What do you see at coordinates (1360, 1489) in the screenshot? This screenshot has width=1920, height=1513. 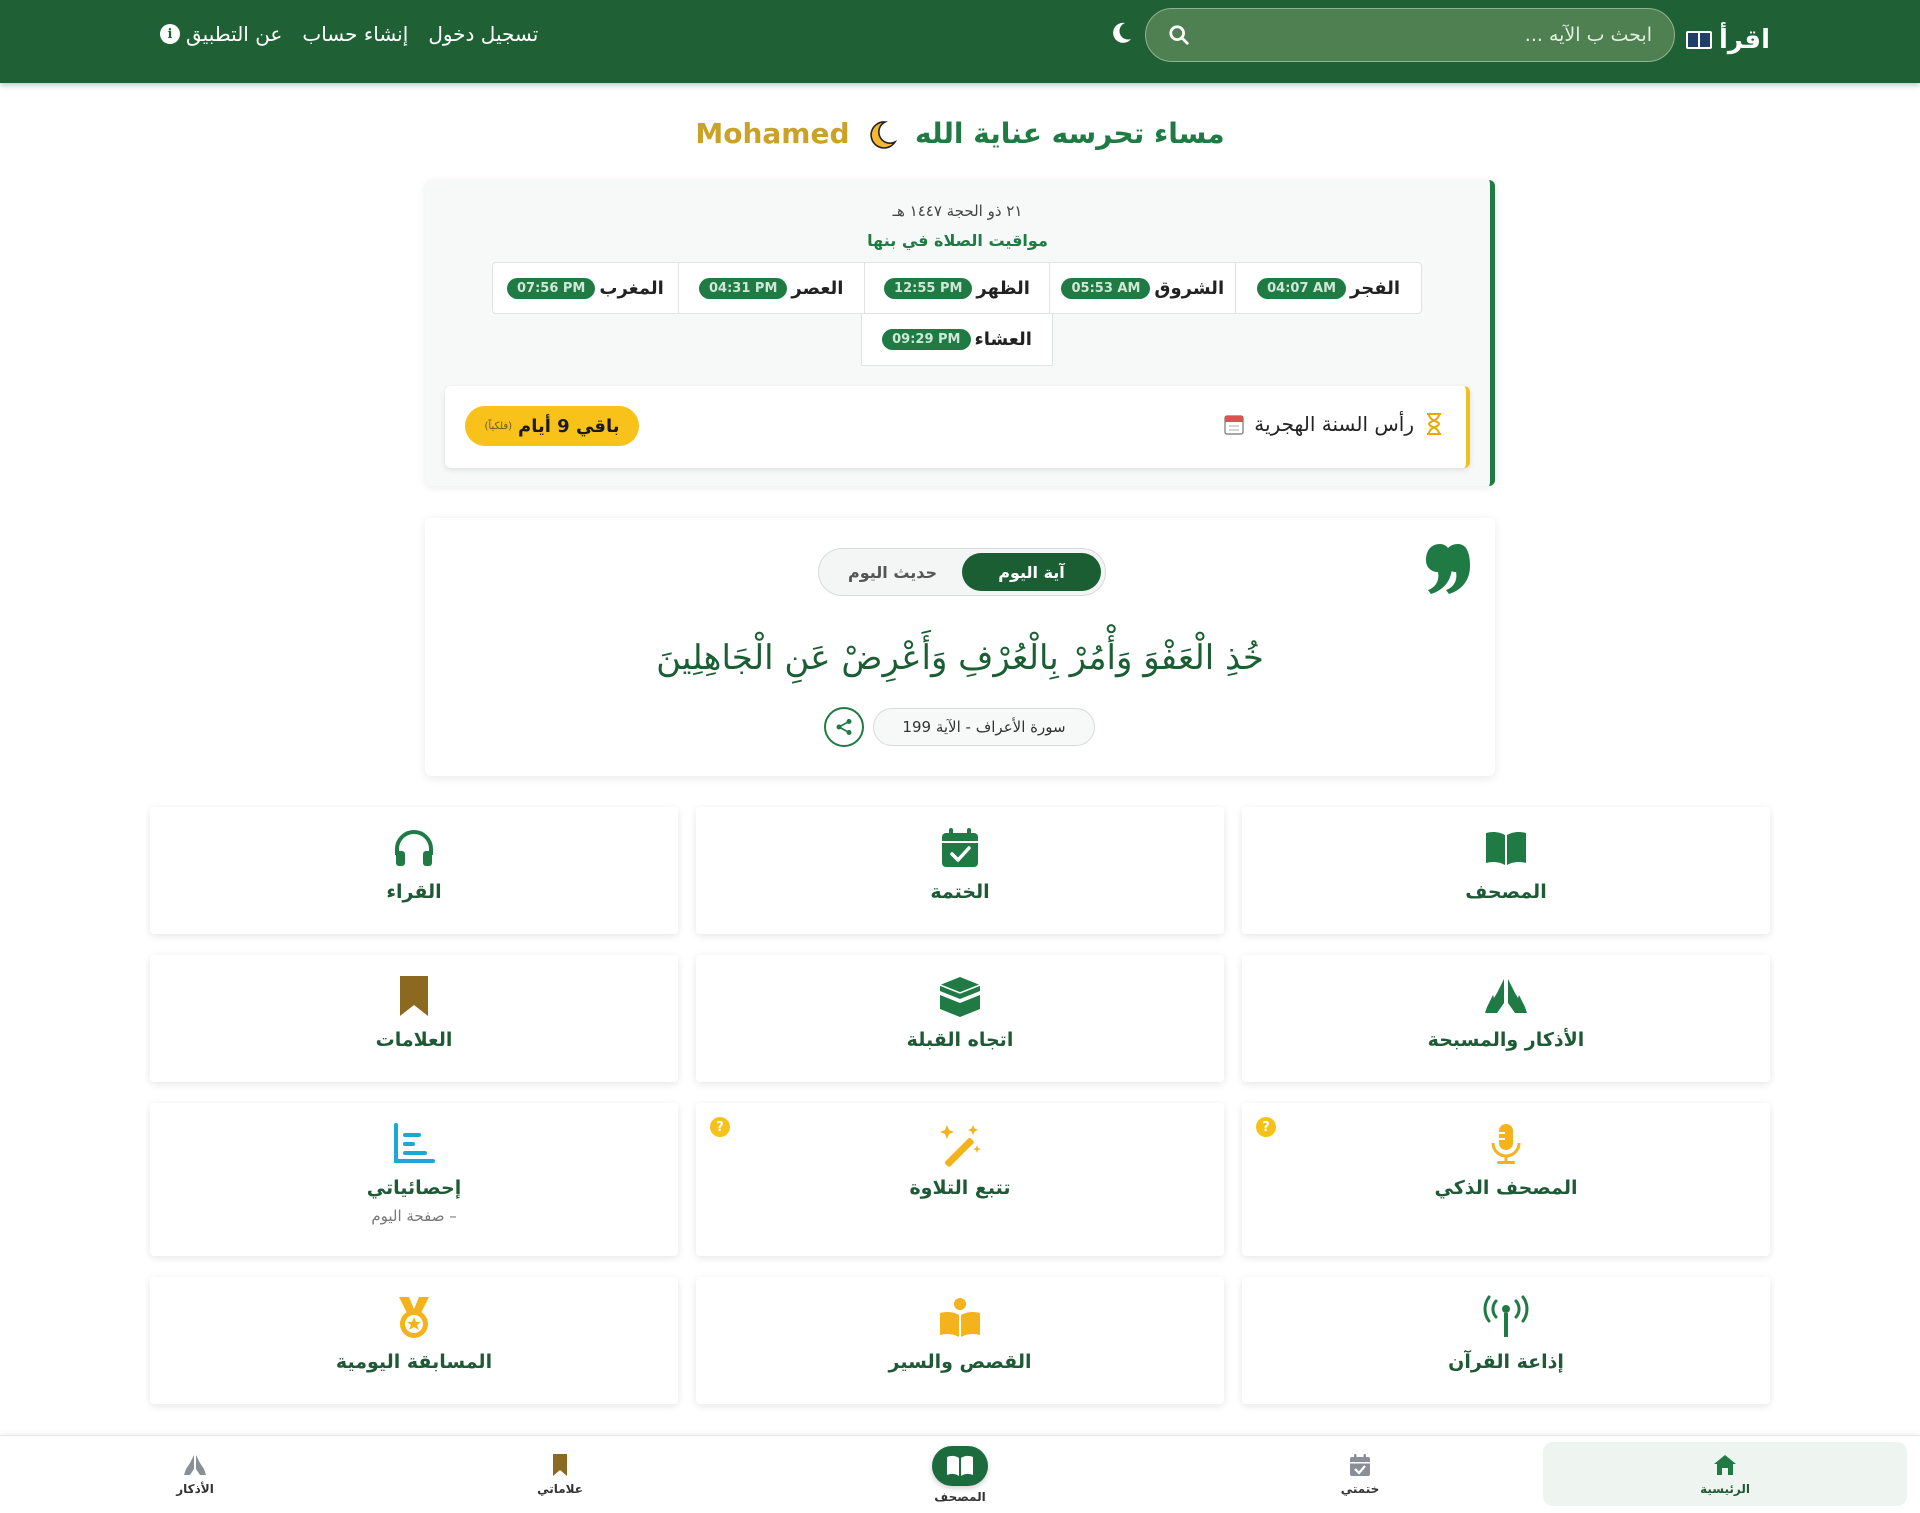 I see `bottom-nav-label: ختمتي` at bounding box center [1360, 1489].